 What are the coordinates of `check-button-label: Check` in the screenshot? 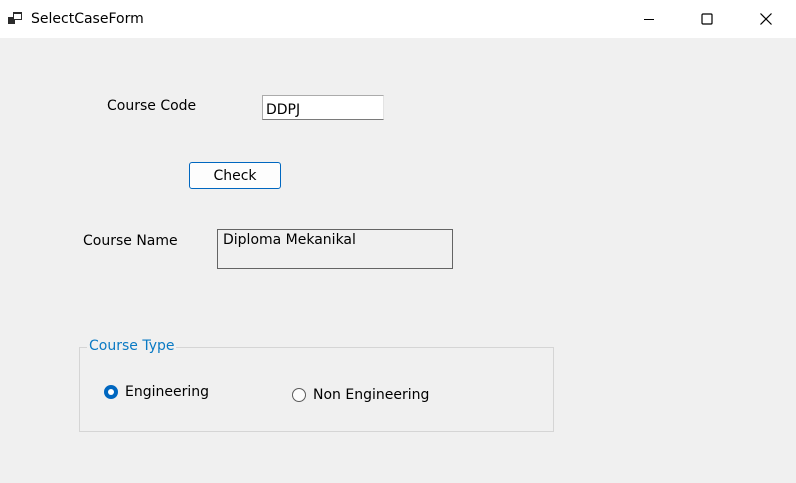 It's located at (235, 175).